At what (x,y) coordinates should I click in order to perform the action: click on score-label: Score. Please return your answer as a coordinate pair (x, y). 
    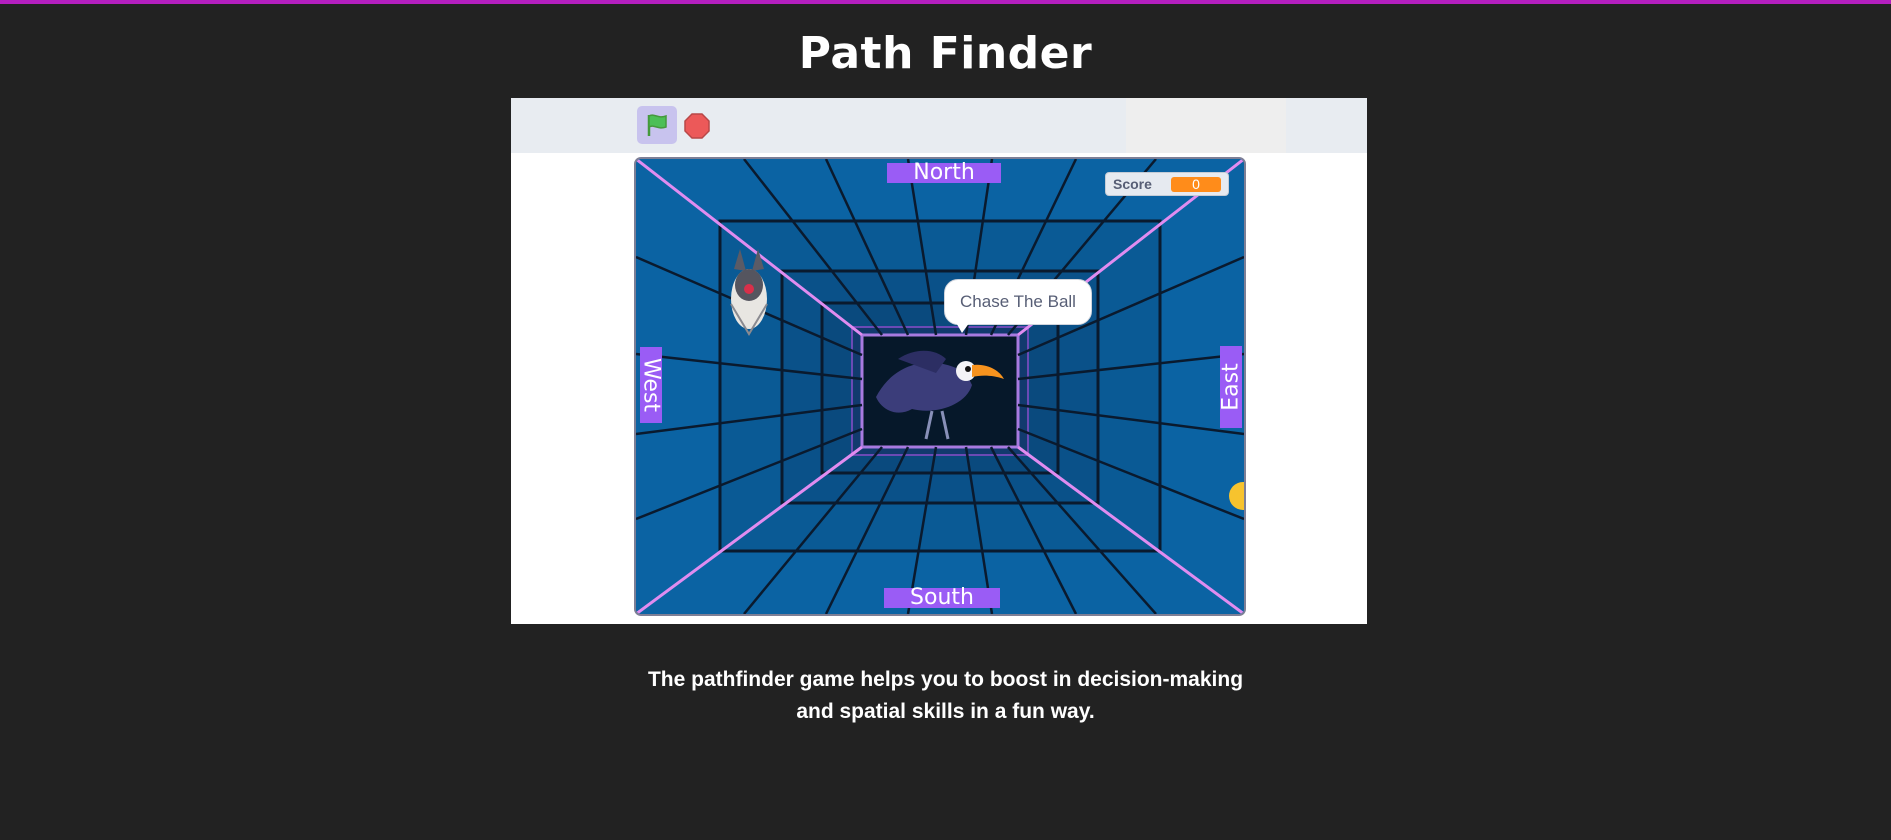
    Looking at the image, I should click on (1132, 184).